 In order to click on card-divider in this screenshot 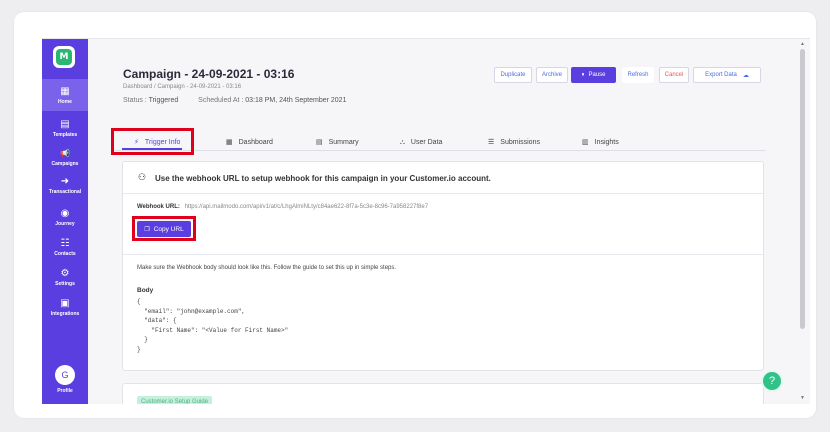, I will do `click(443, 254)`.